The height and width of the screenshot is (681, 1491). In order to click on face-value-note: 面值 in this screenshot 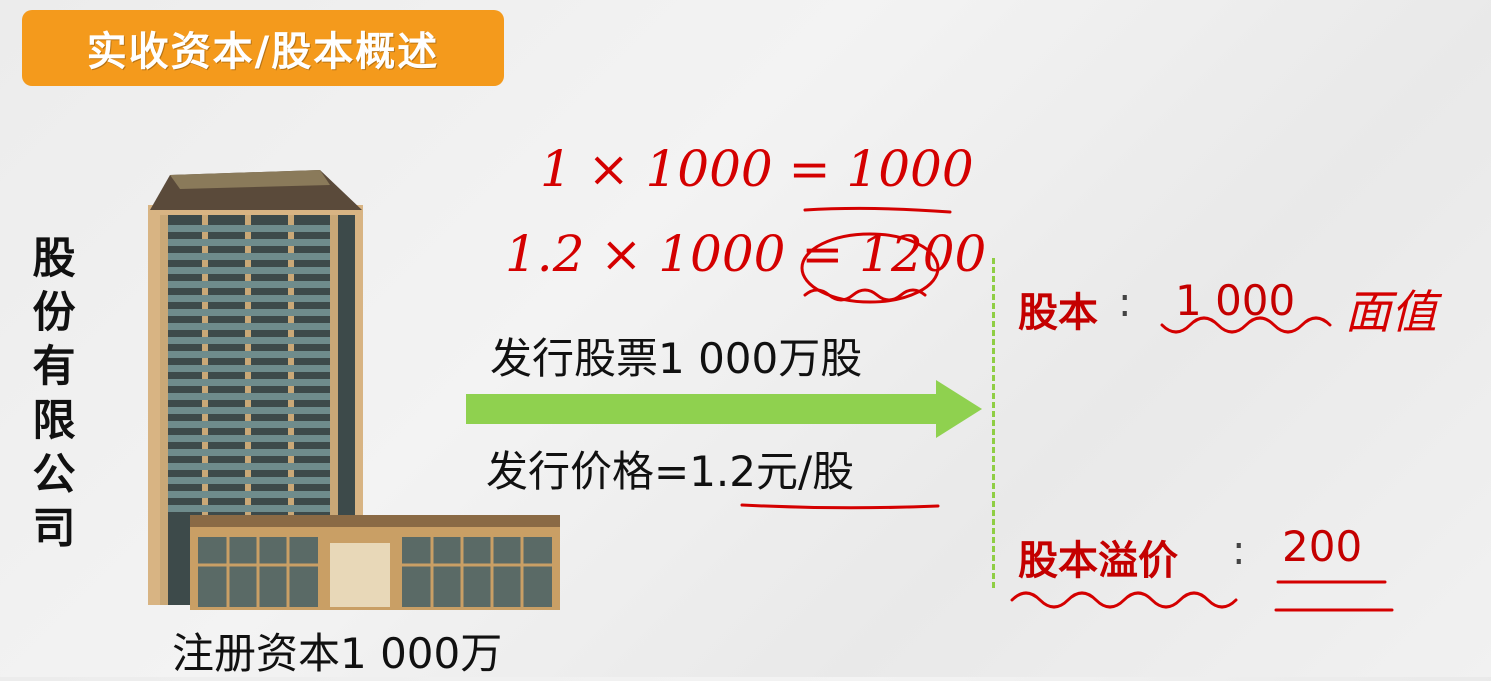, I will do `click(1391, 312)`.